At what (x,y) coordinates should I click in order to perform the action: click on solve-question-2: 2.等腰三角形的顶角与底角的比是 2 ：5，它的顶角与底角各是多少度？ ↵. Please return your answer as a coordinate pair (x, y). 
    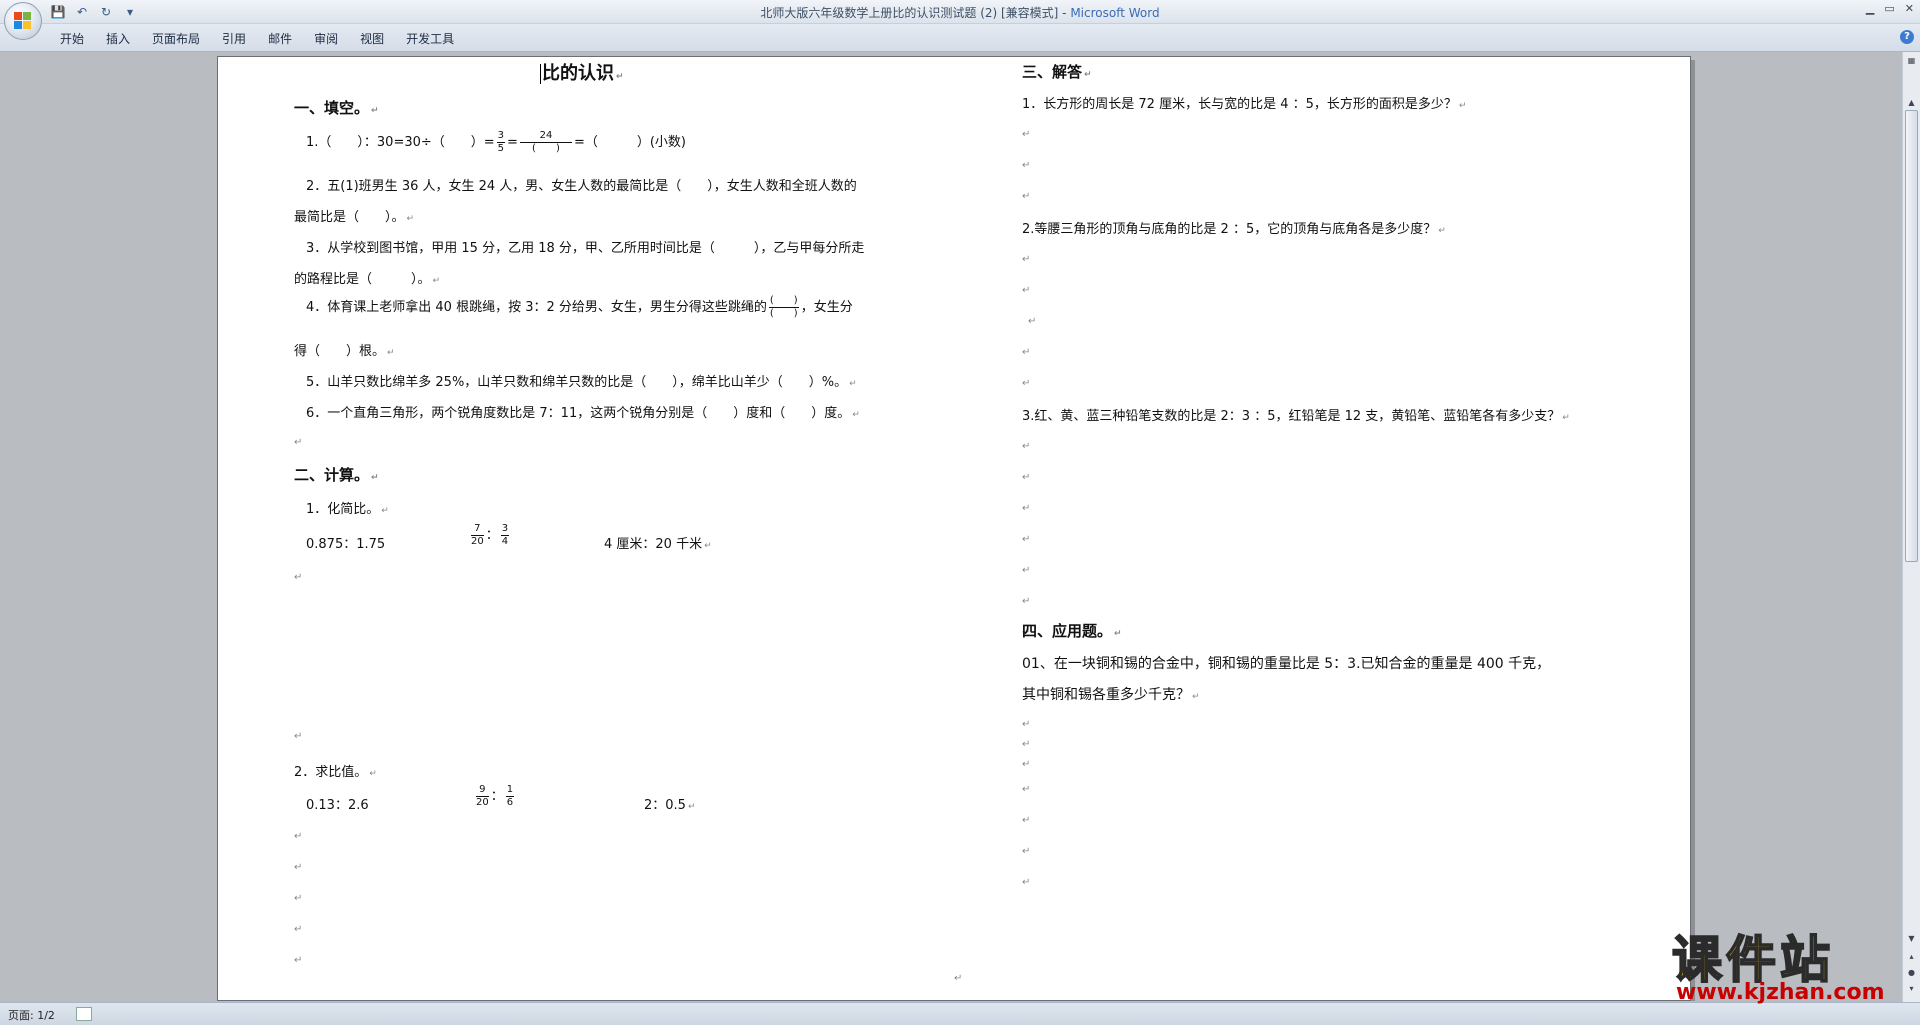
    Looking at the image, I should click on (1234, 229).